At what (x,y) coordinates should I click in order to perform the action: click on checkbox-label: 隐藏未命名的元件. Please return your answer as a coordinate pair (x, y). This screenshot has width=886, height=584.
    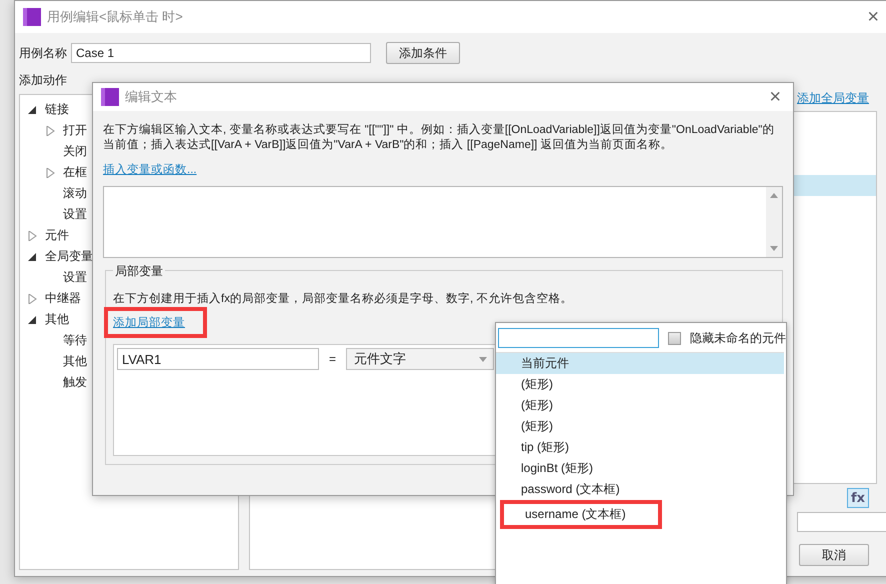
    Looking at the image, I should click on (738, 338).